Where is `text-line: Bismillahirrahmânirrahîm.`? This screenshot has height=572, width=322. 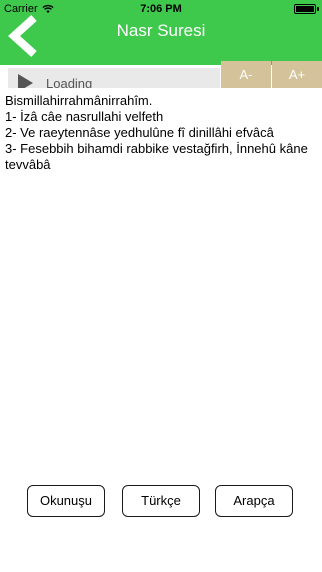 text-line: Bismillahirrahmânirrahîm. is located at coordinates (79, 100).